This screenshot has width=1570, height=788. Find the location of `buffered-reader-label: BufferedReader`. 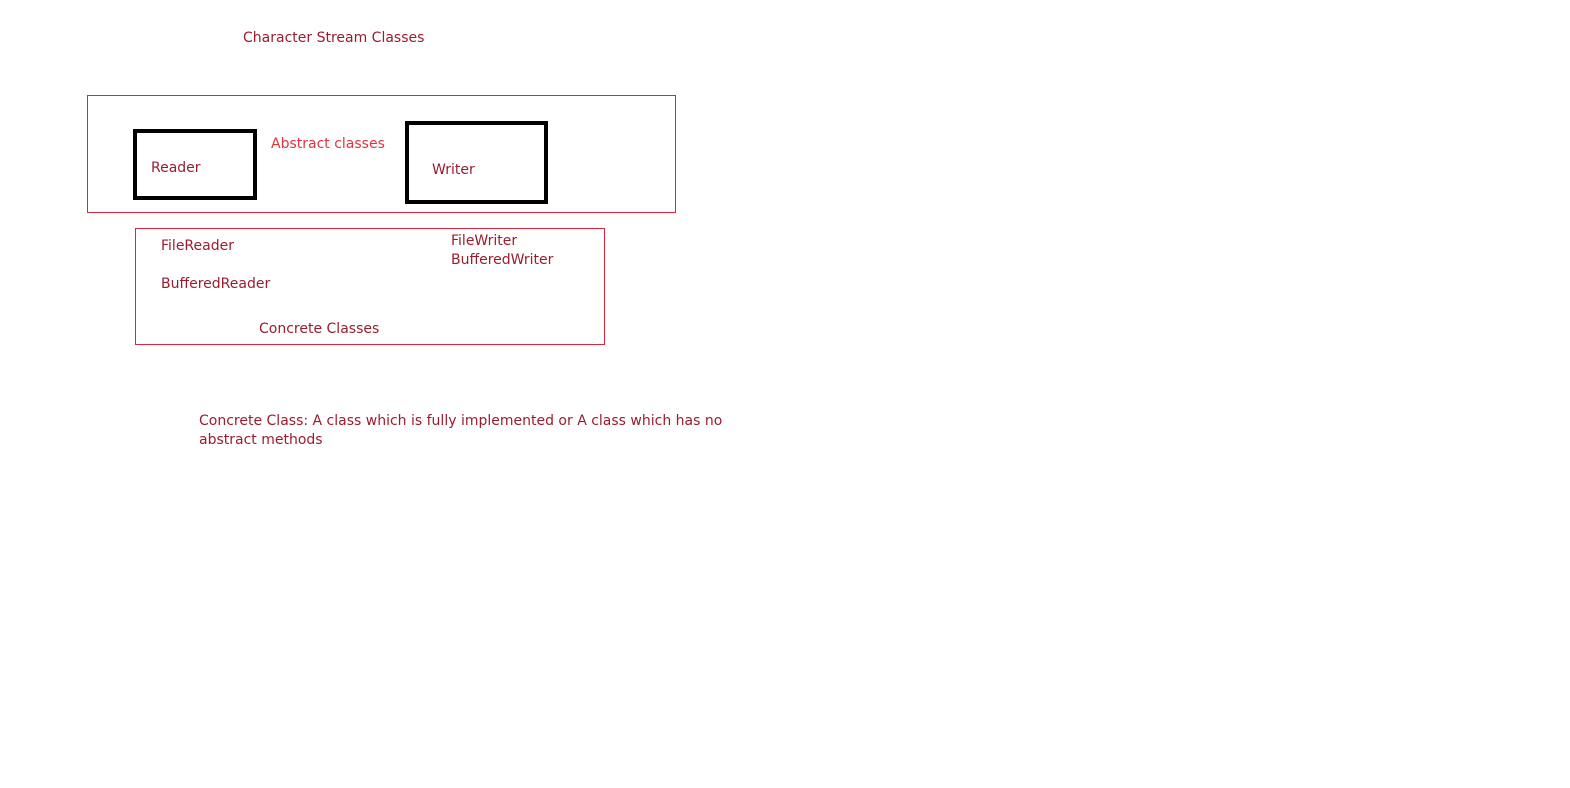

buffered-reader-label: BufferedReader is located at coordinates (216, 284).